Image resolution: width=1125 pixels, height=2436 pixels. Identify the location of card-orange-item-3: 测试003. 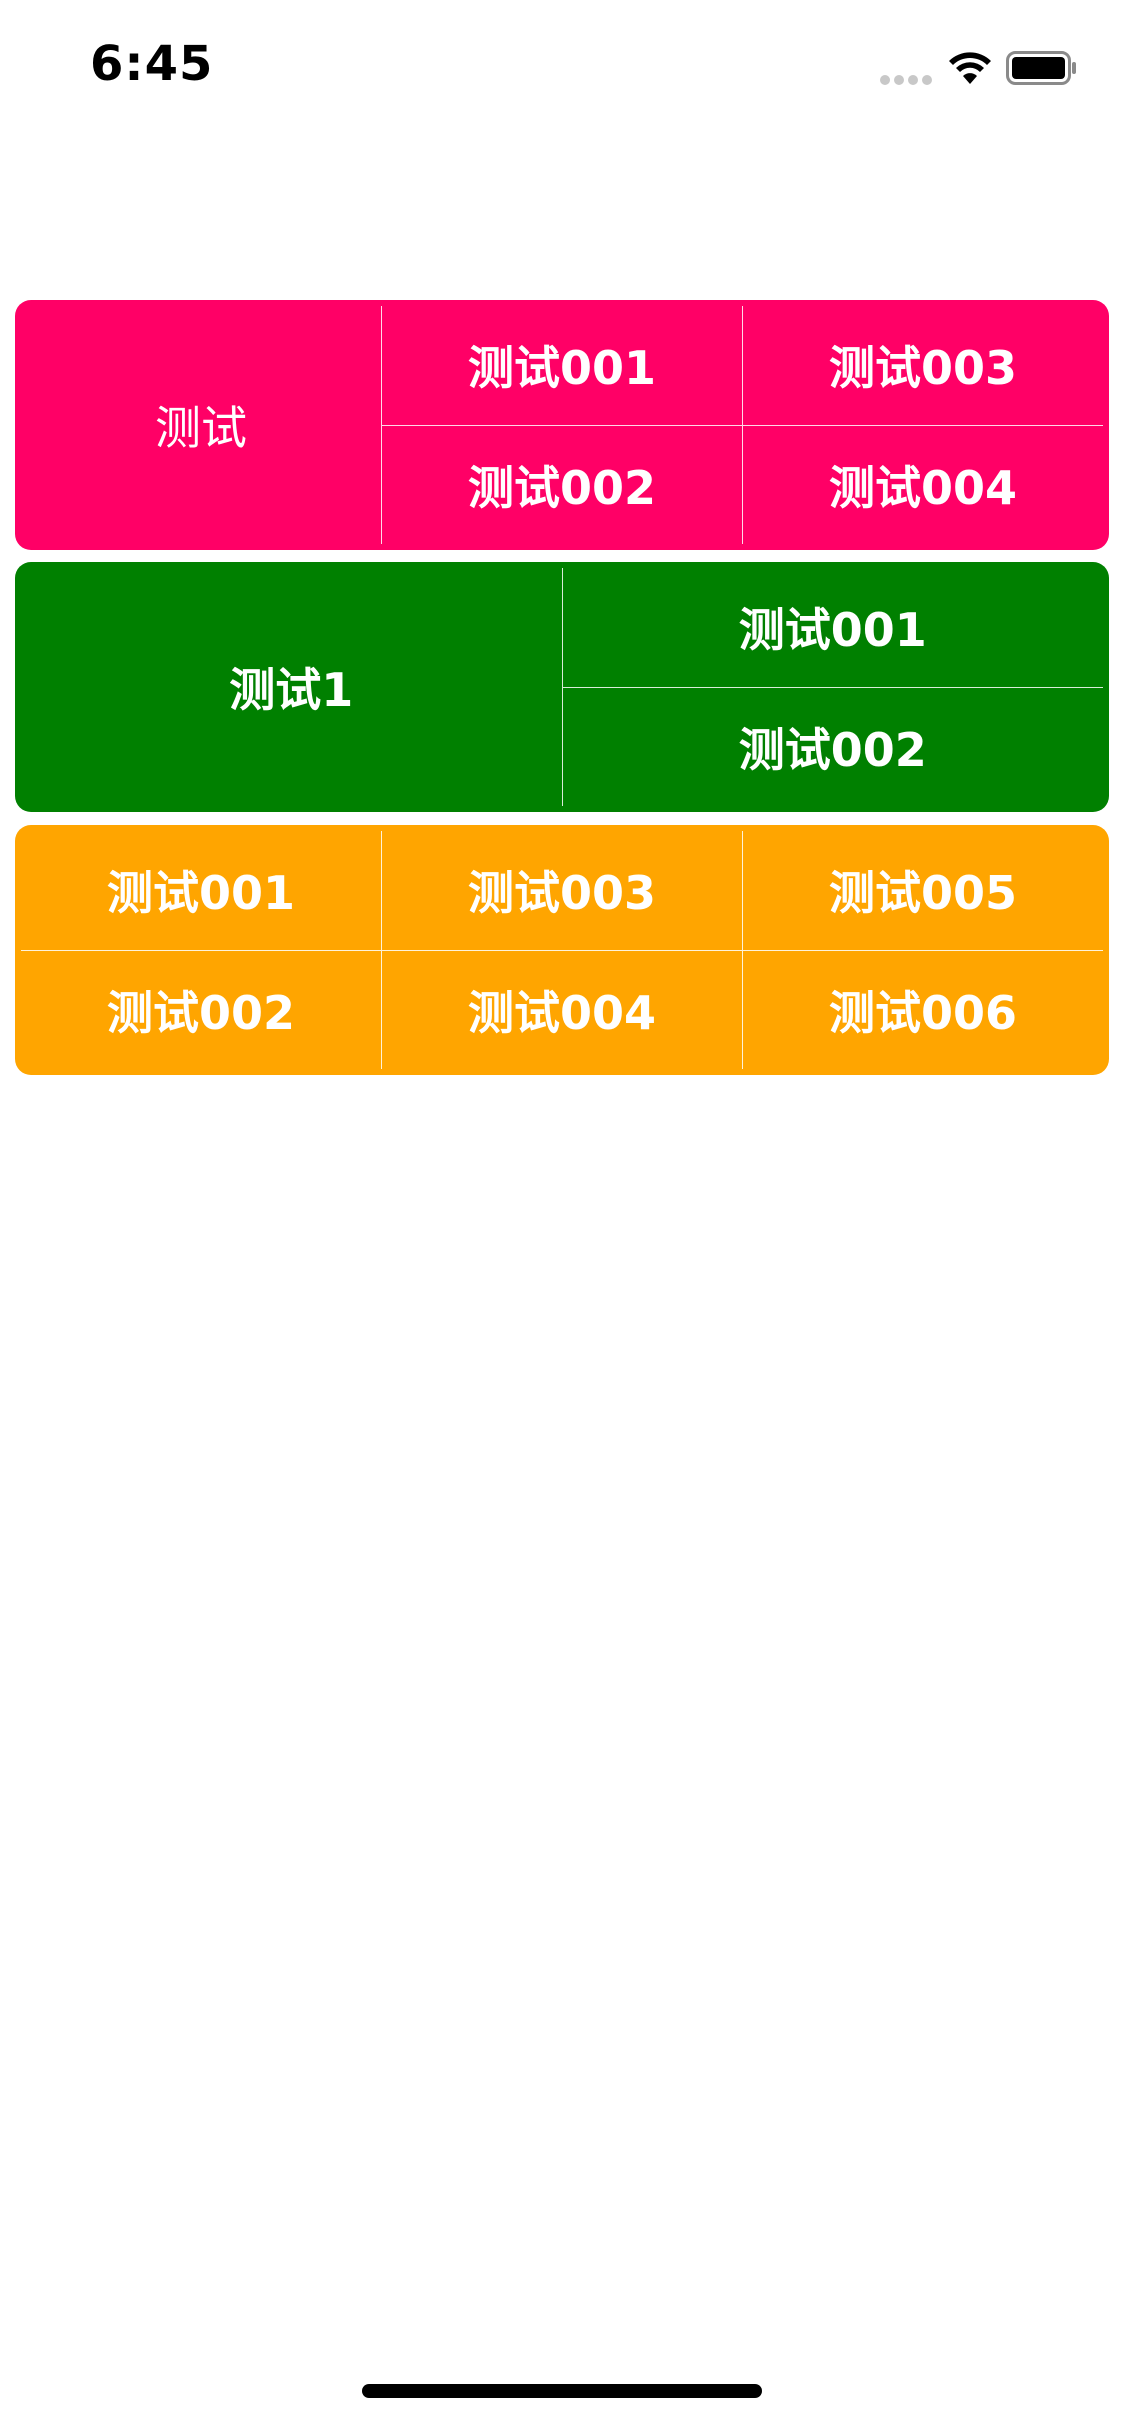
(562, 890).